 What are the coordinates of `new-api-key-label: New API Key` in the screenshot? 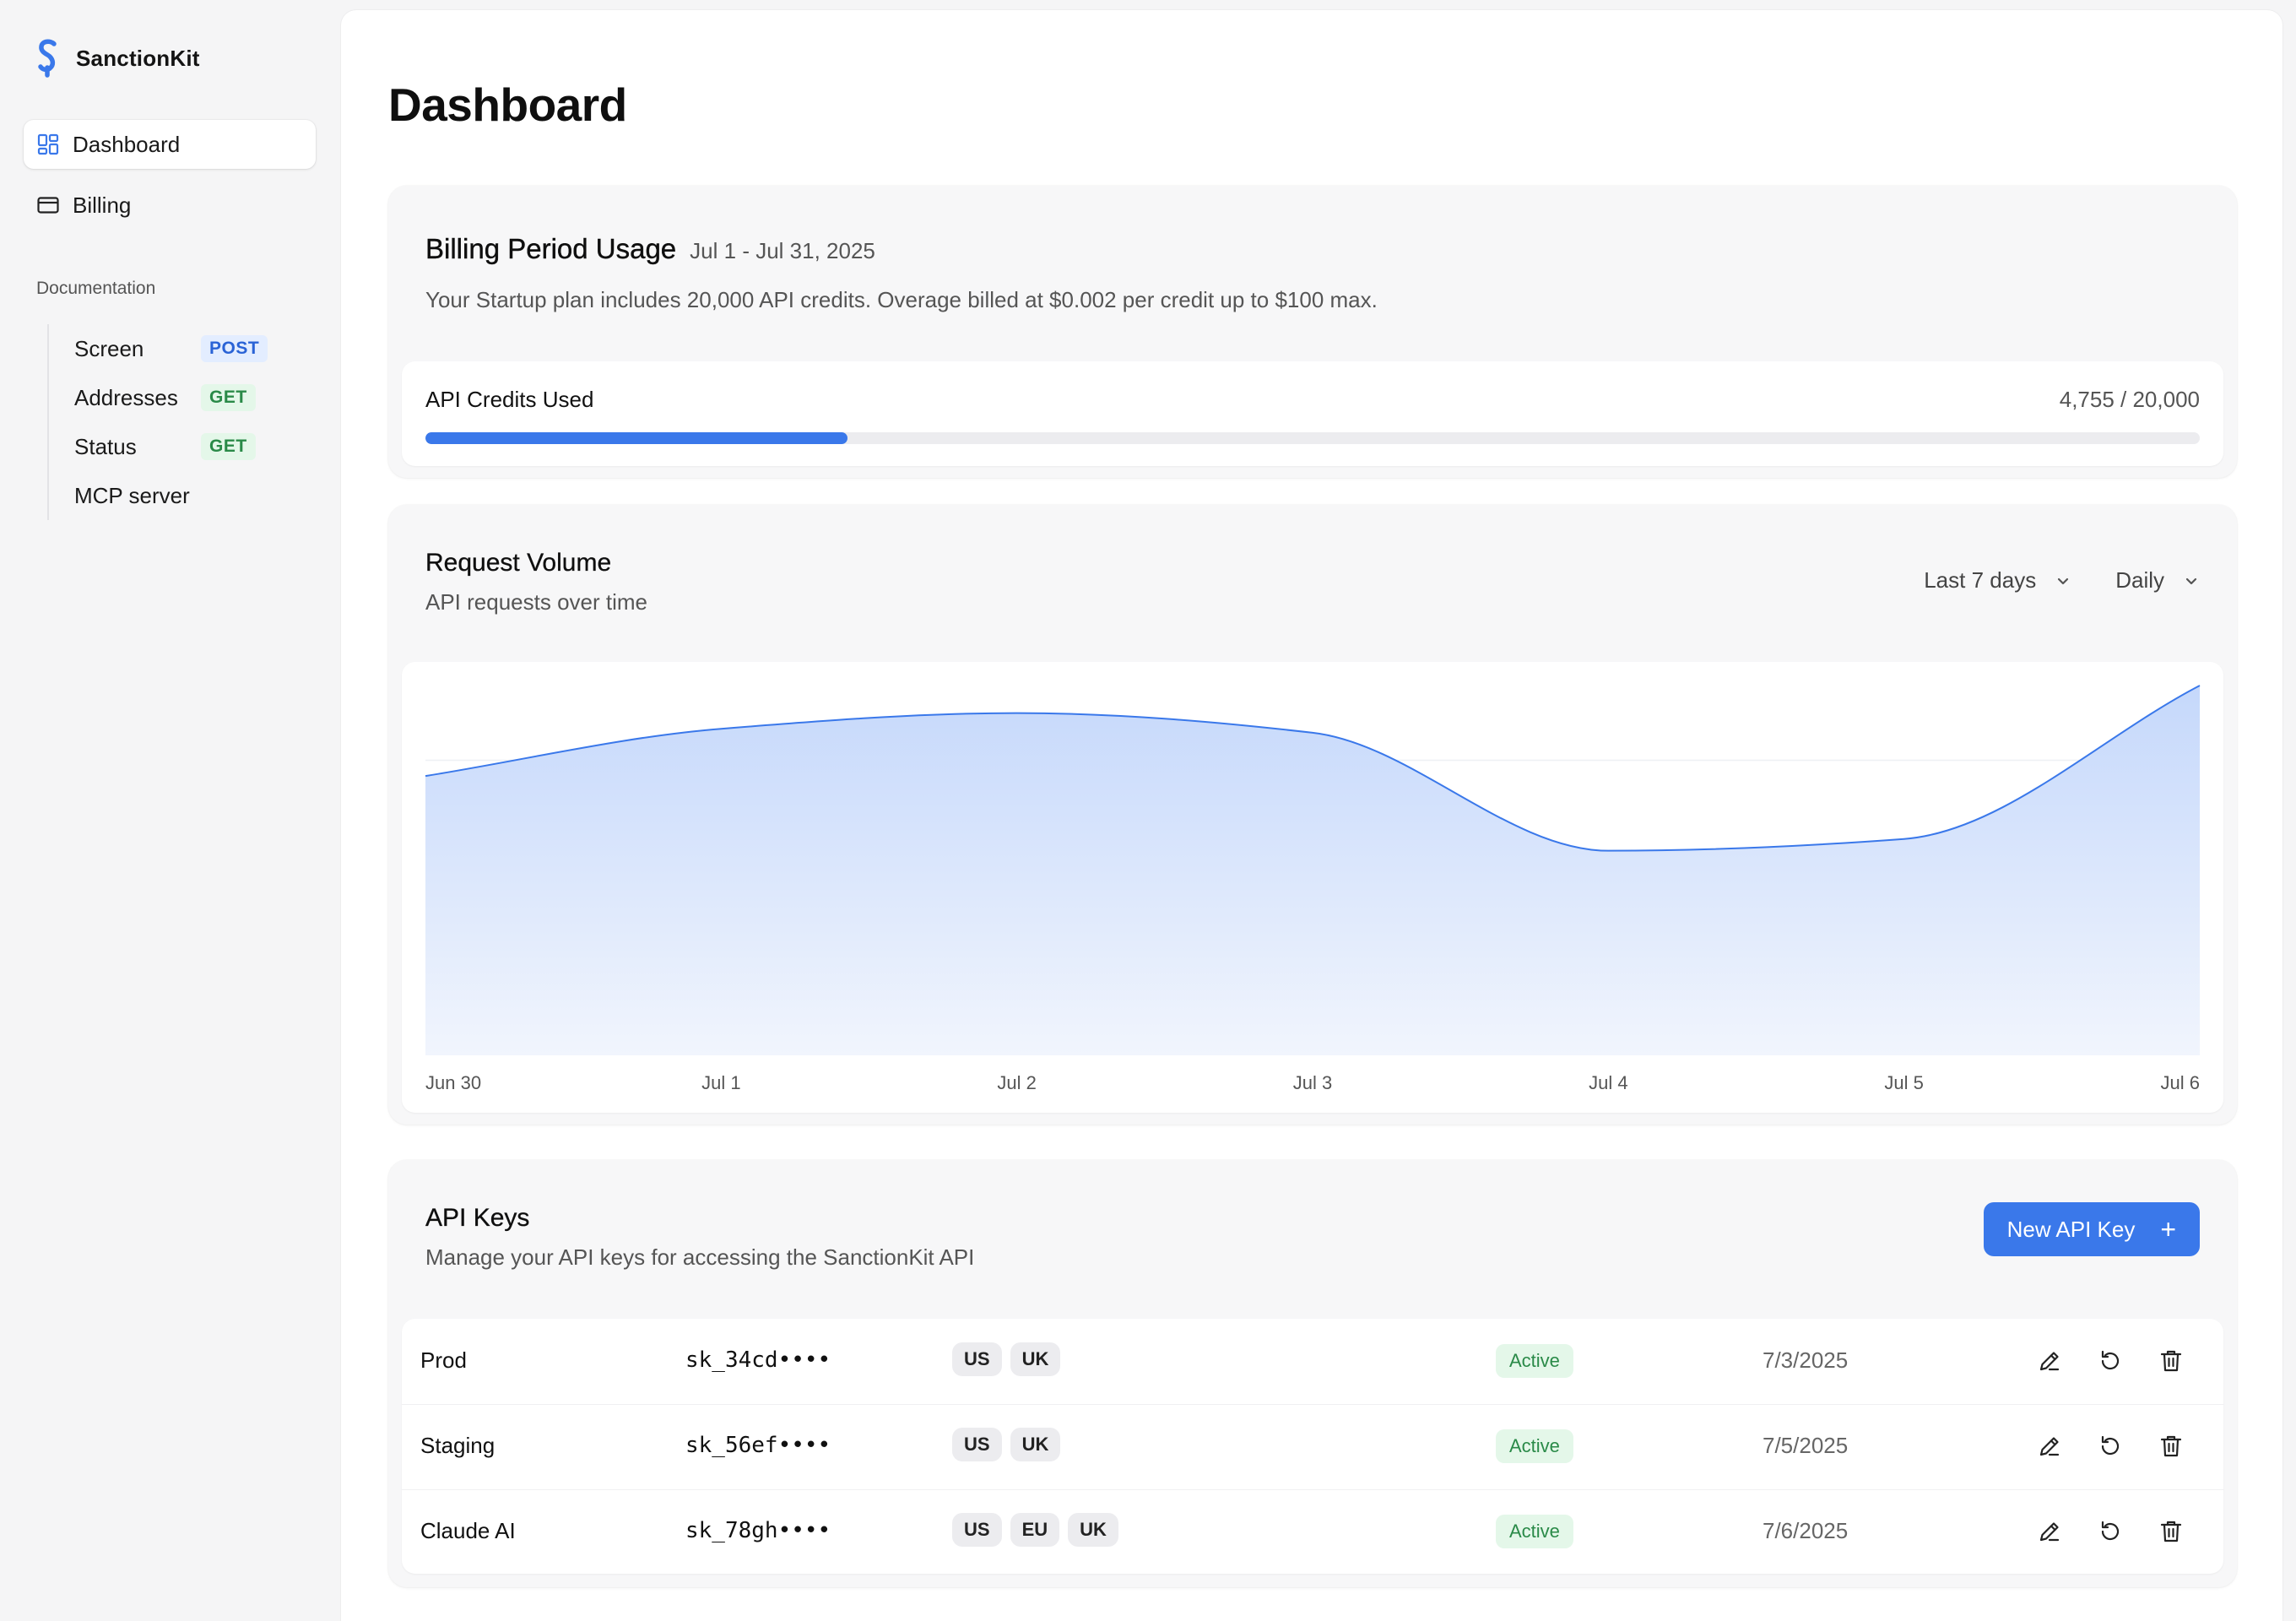 It's located at (2071, 1229).